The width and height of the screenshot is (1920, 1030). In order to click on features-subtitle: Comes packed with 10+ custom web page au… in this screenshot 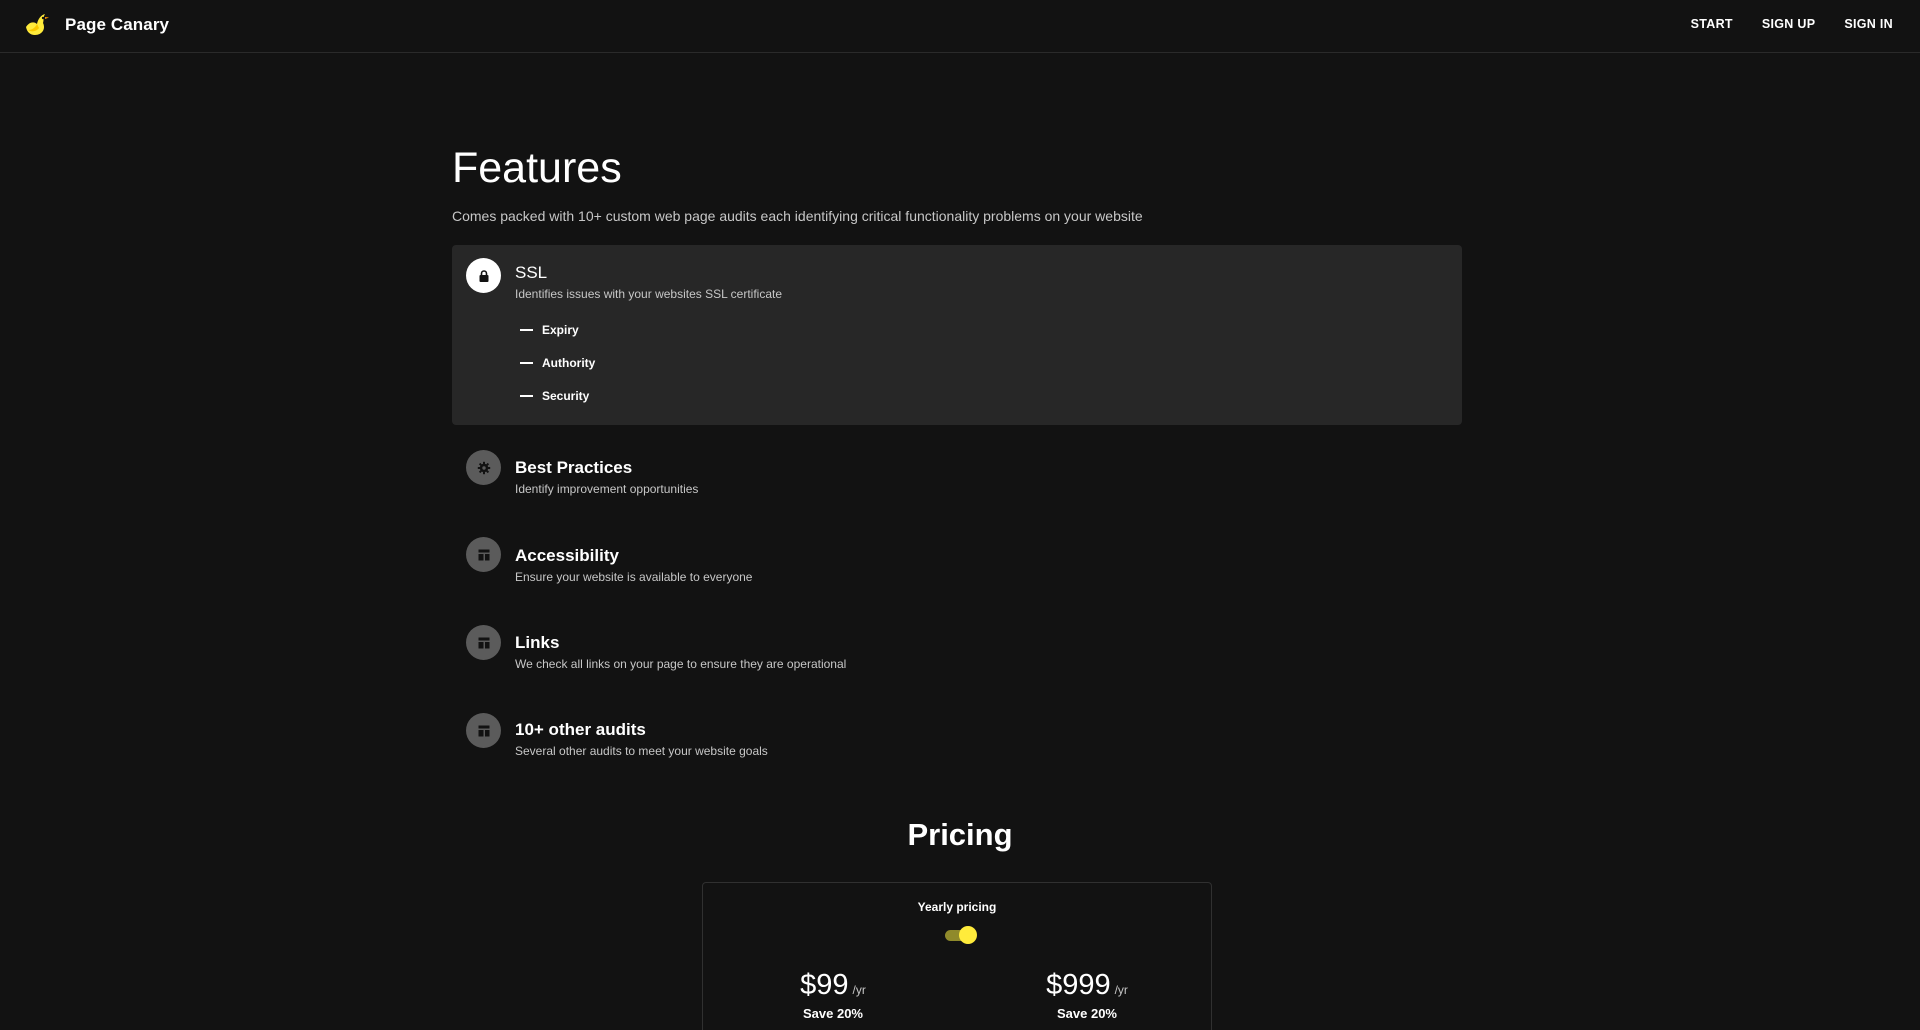, I will do `click(797, 216)`.